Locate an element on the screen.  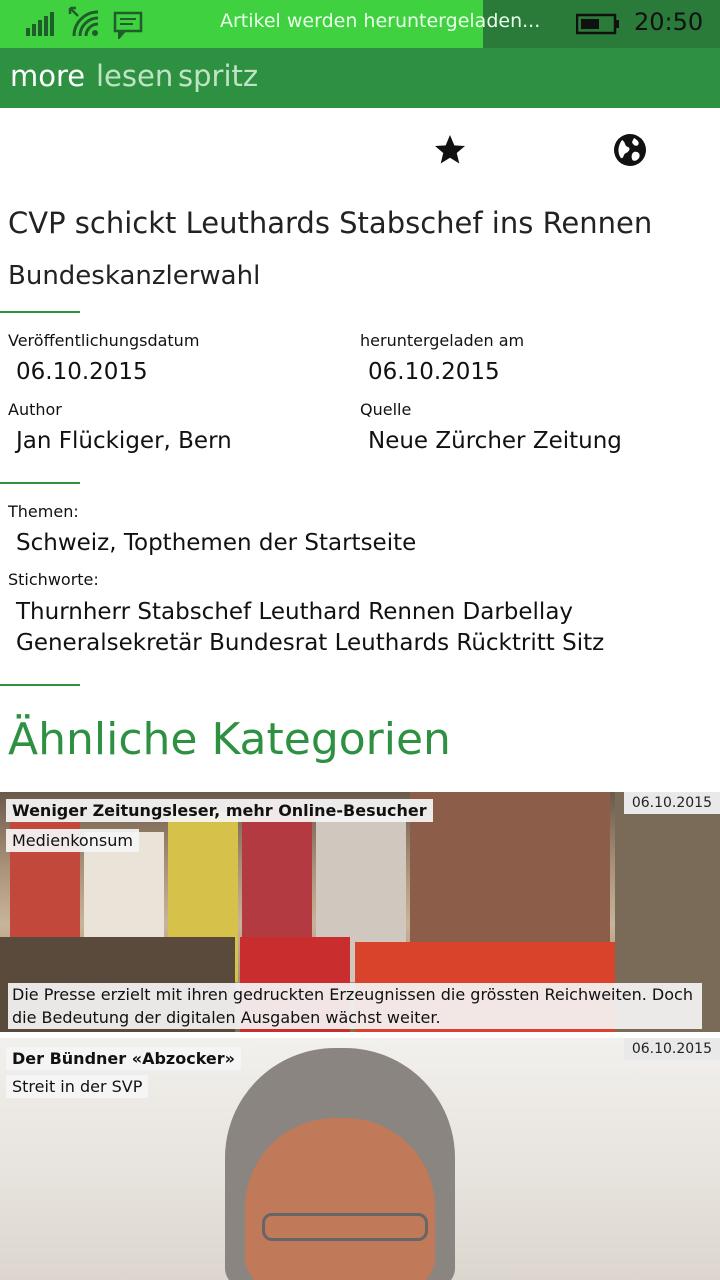
battery-icon is located at coordinates (597, 26).